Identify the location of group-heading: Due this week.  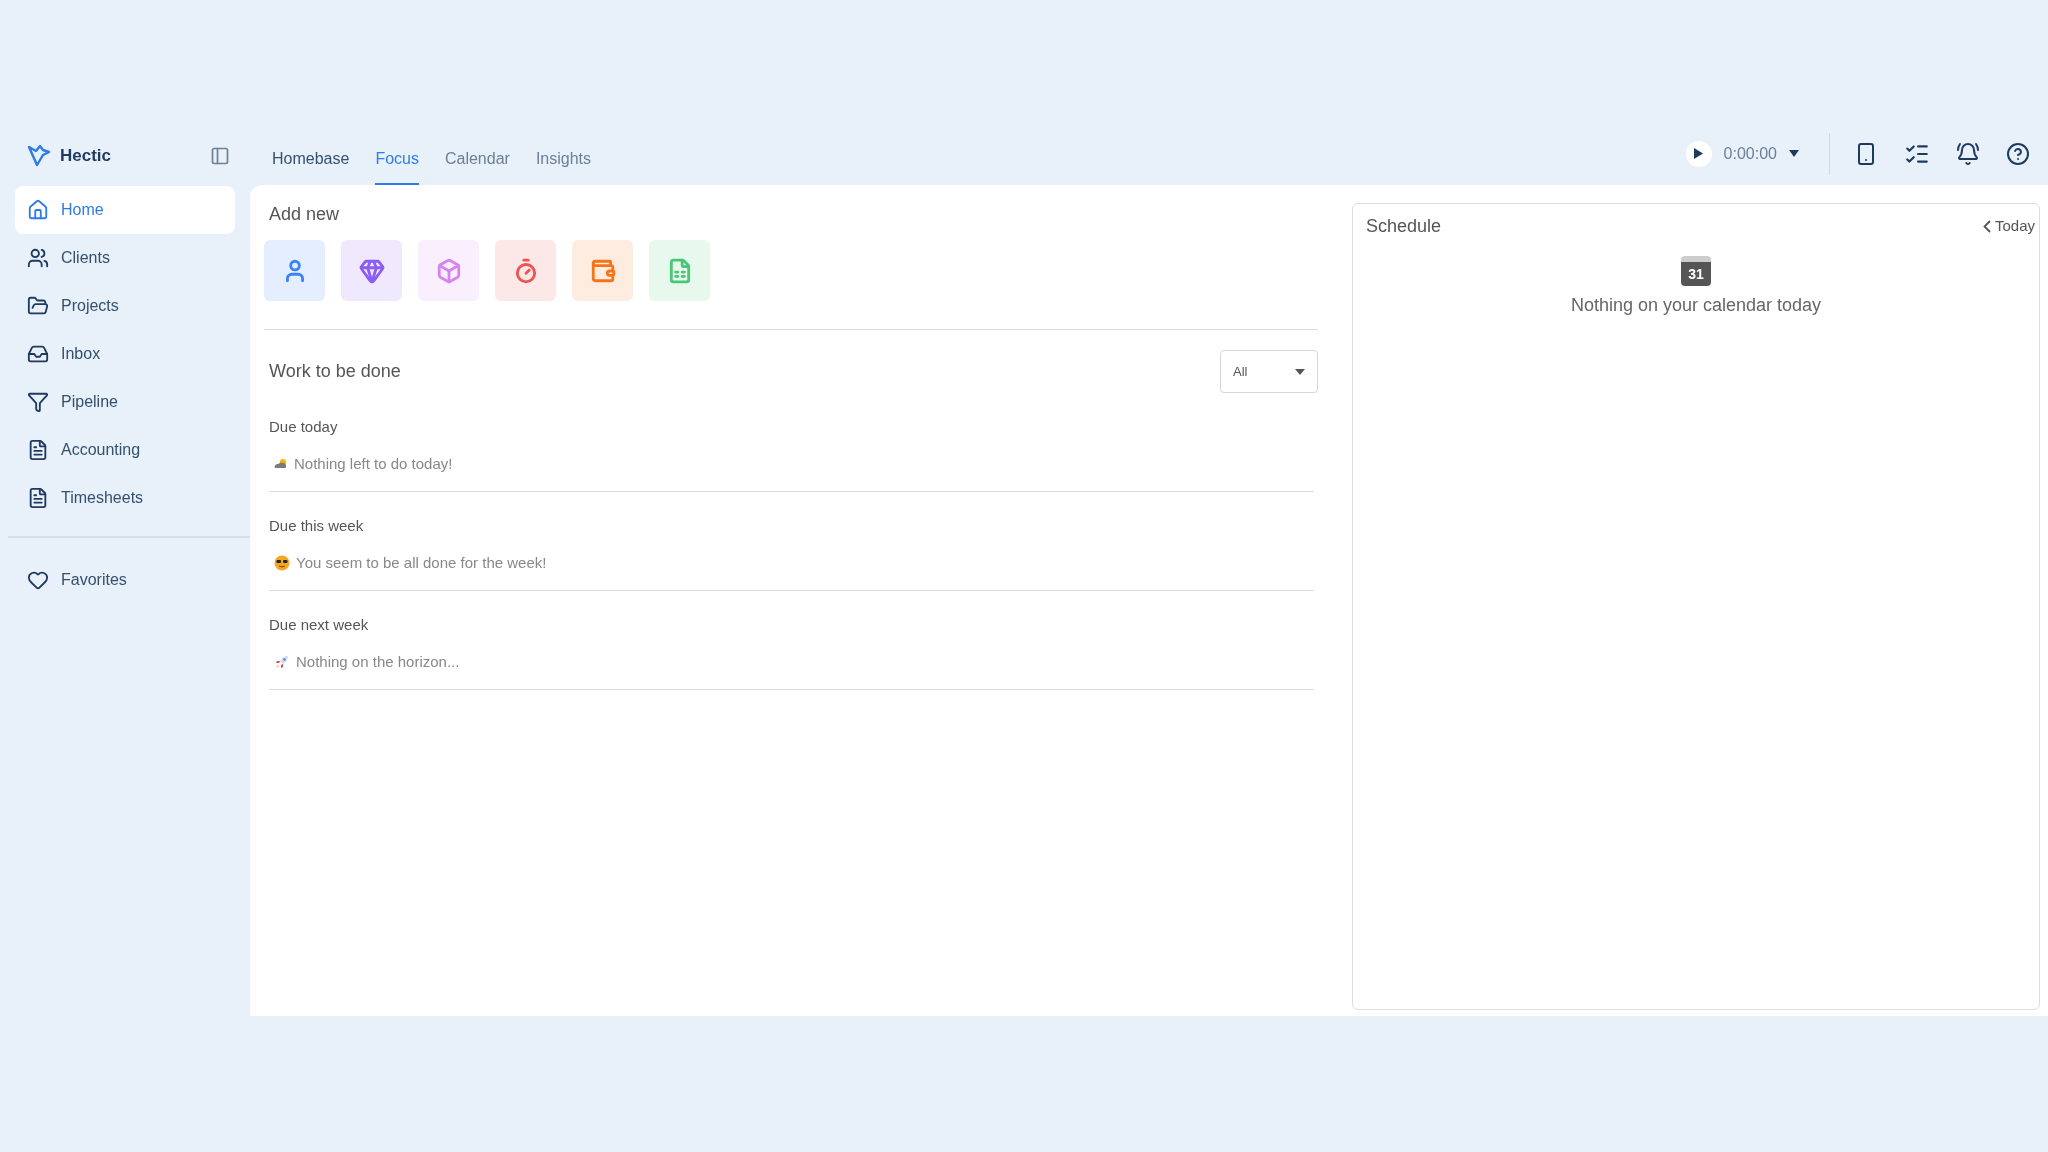
(317, 526).